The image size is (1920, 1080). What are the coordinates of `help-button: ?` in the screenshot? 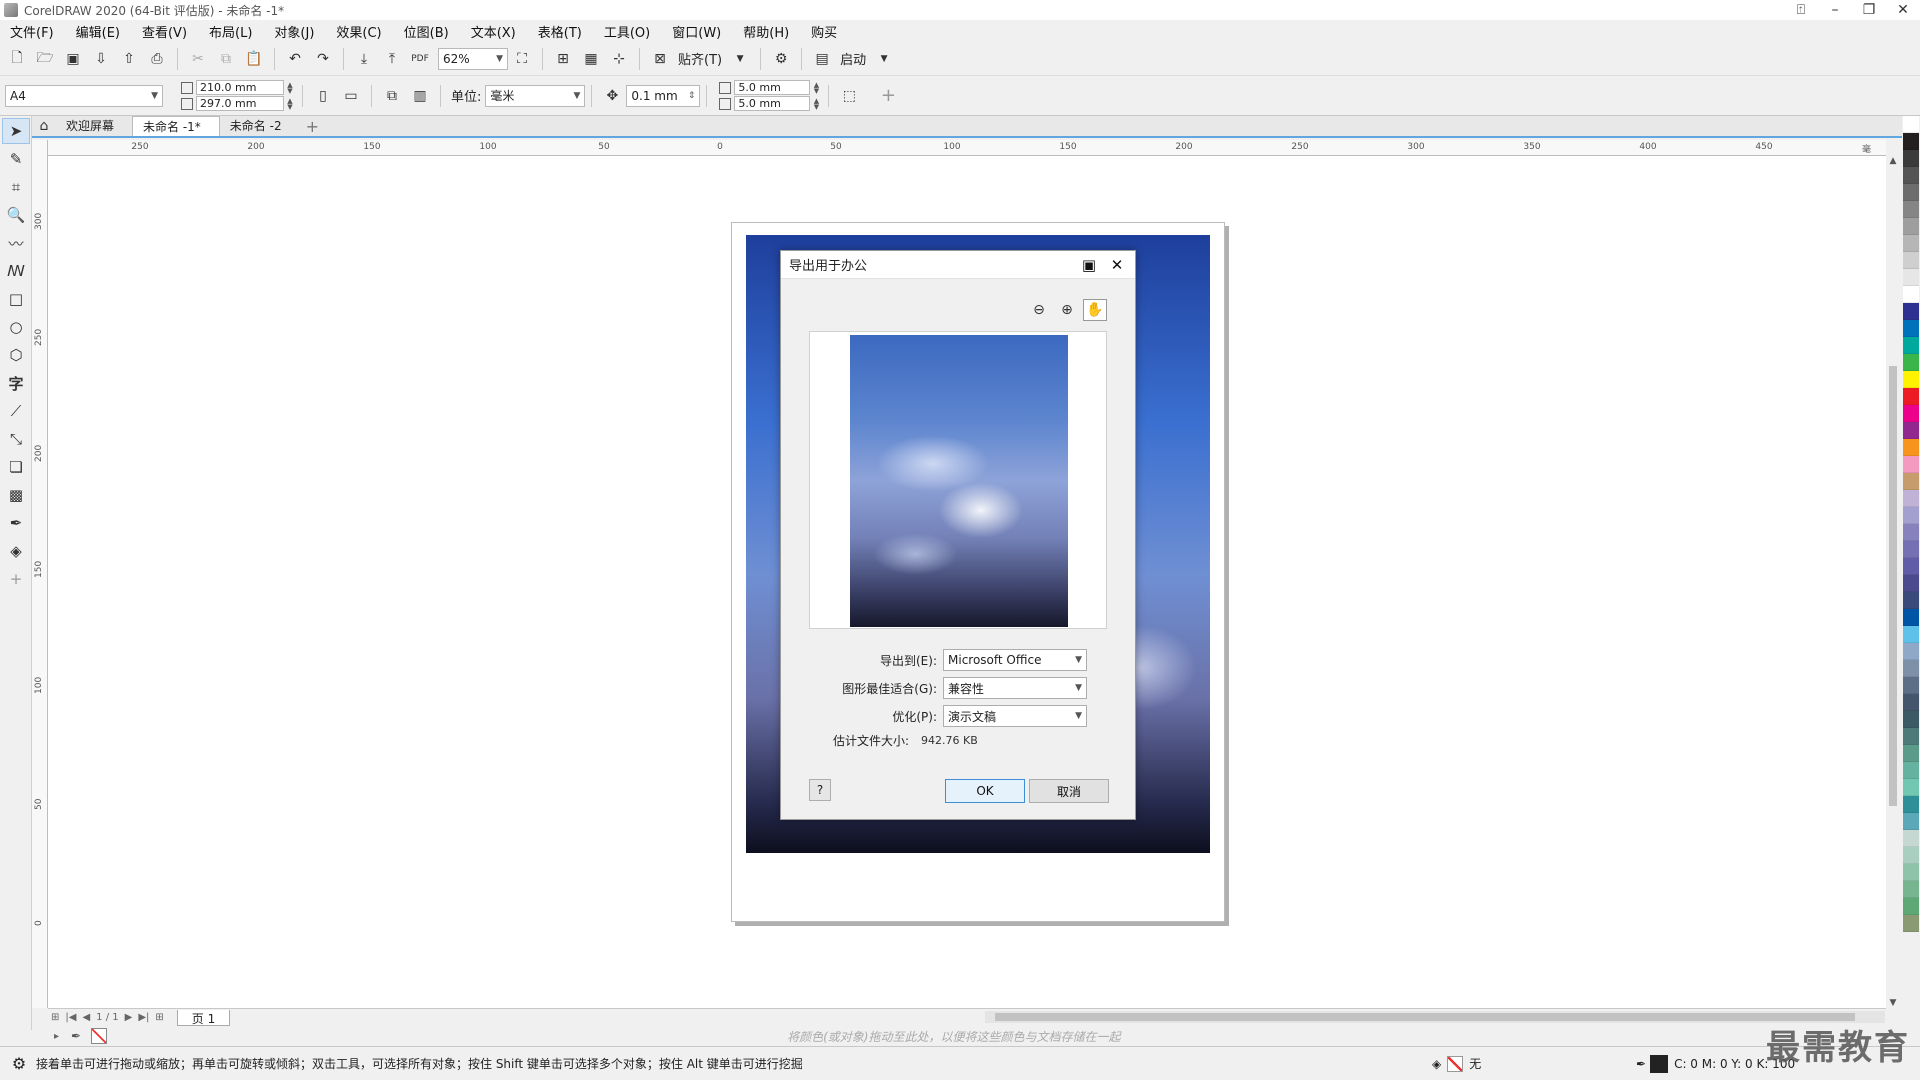 It's located at (820, 790).